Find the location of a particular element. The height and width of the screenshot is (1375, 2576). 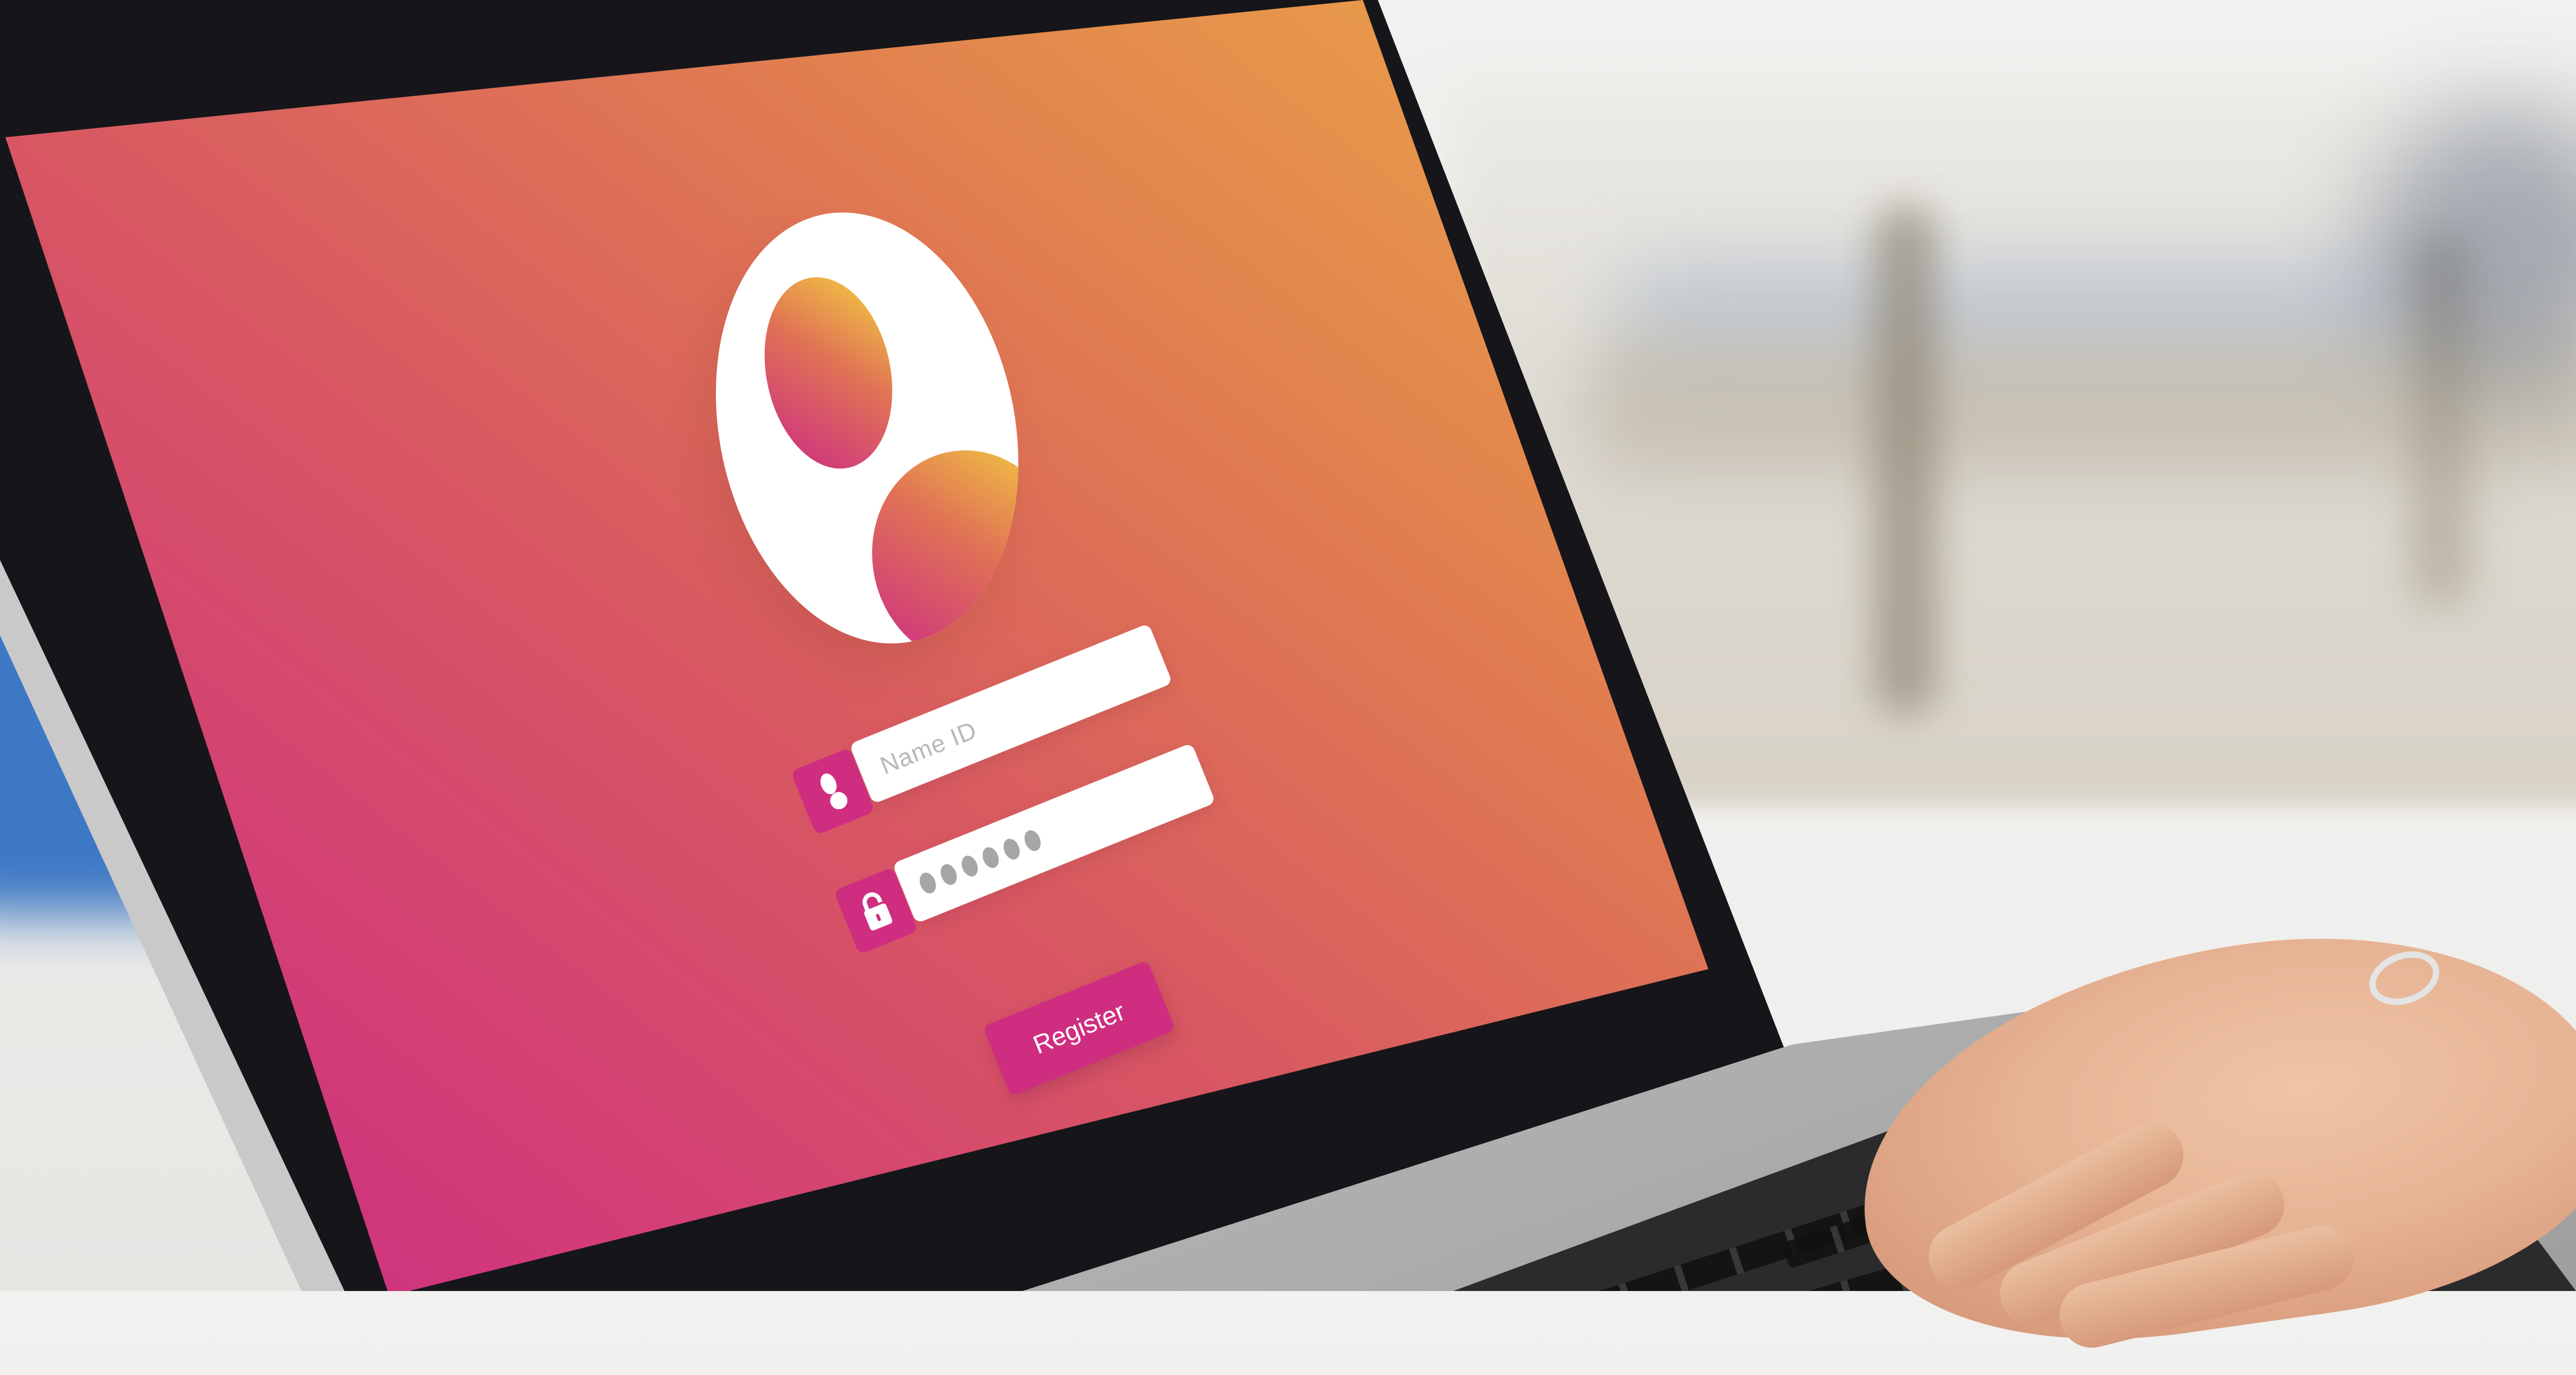

password-mask is located at coordinates (980, 862).